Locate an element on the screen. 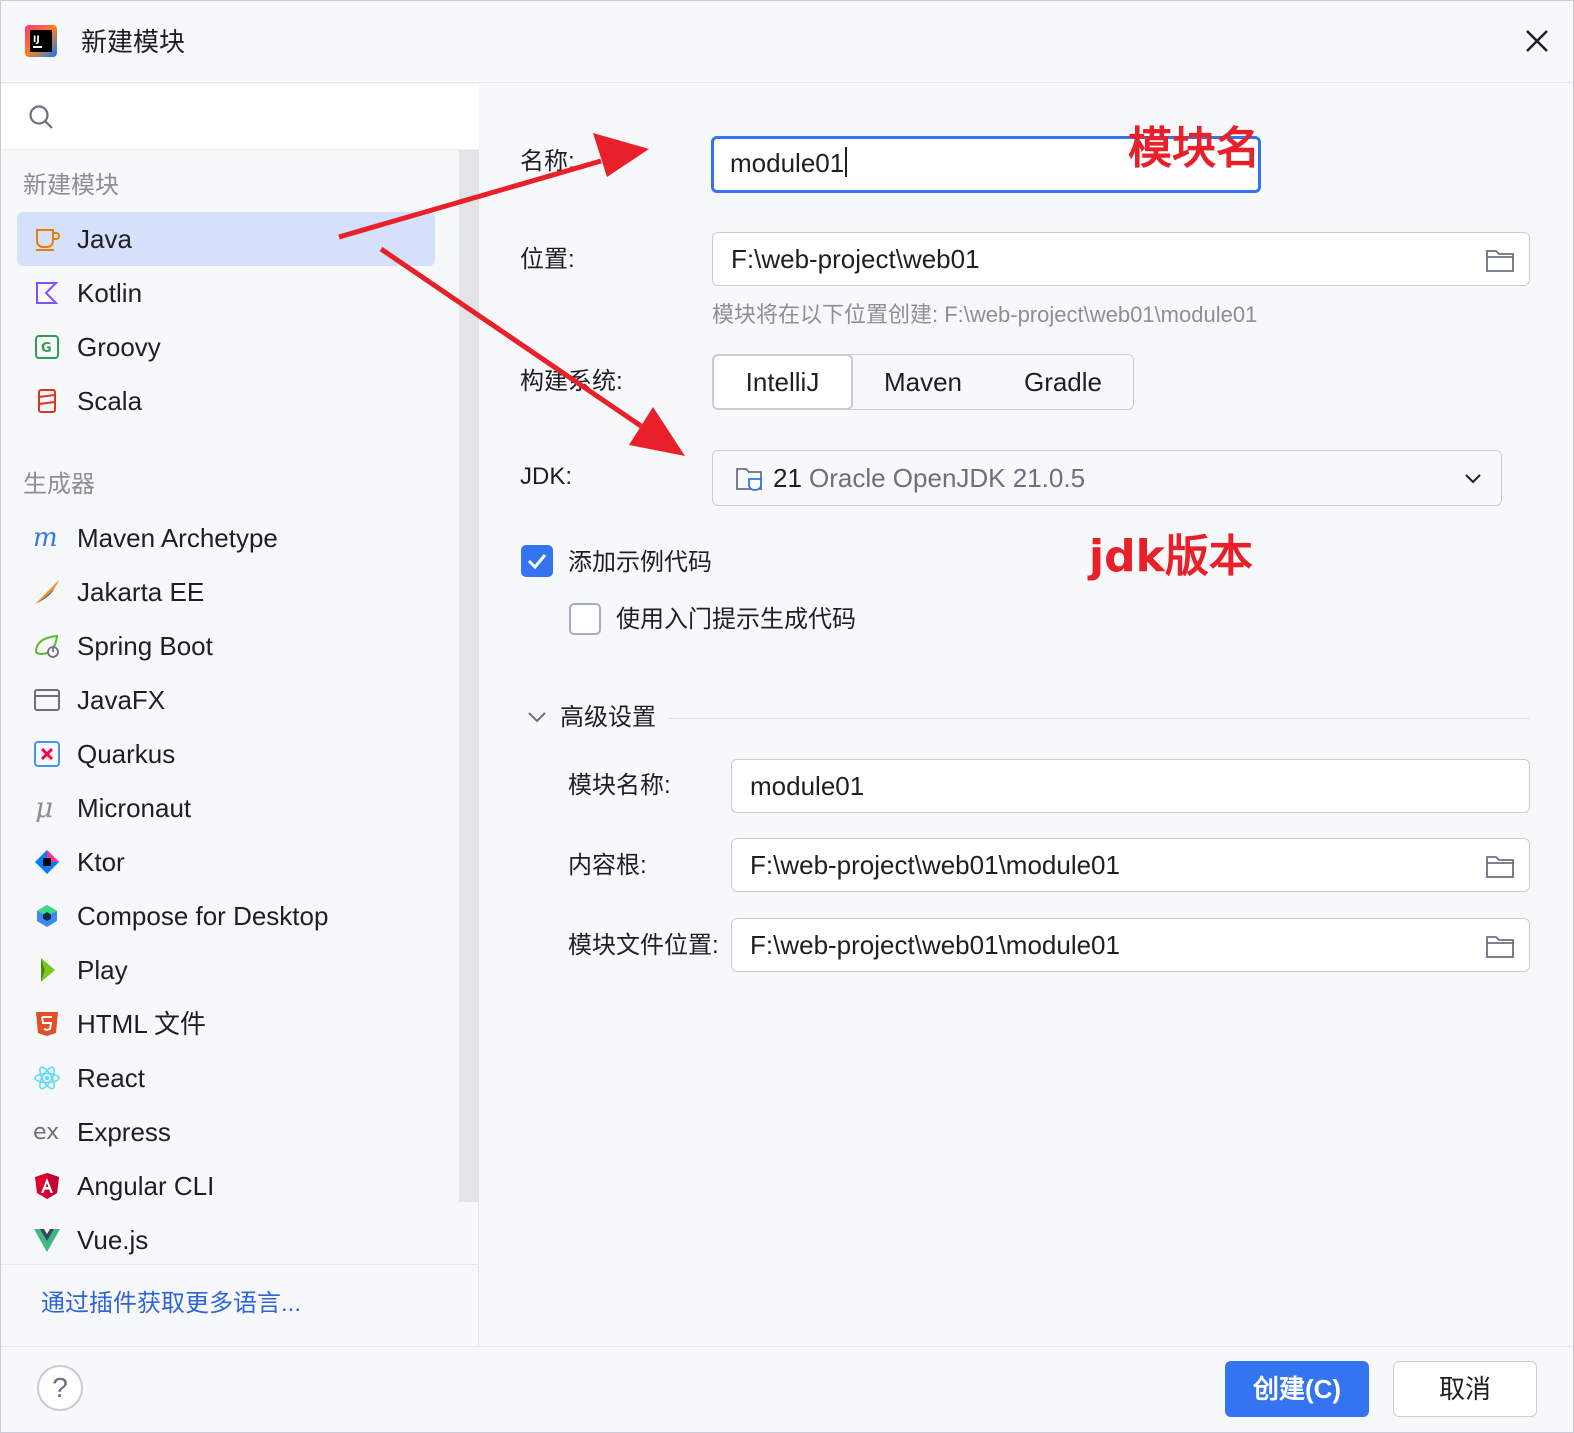  svg-text: G is located at coordinates (46, 348).